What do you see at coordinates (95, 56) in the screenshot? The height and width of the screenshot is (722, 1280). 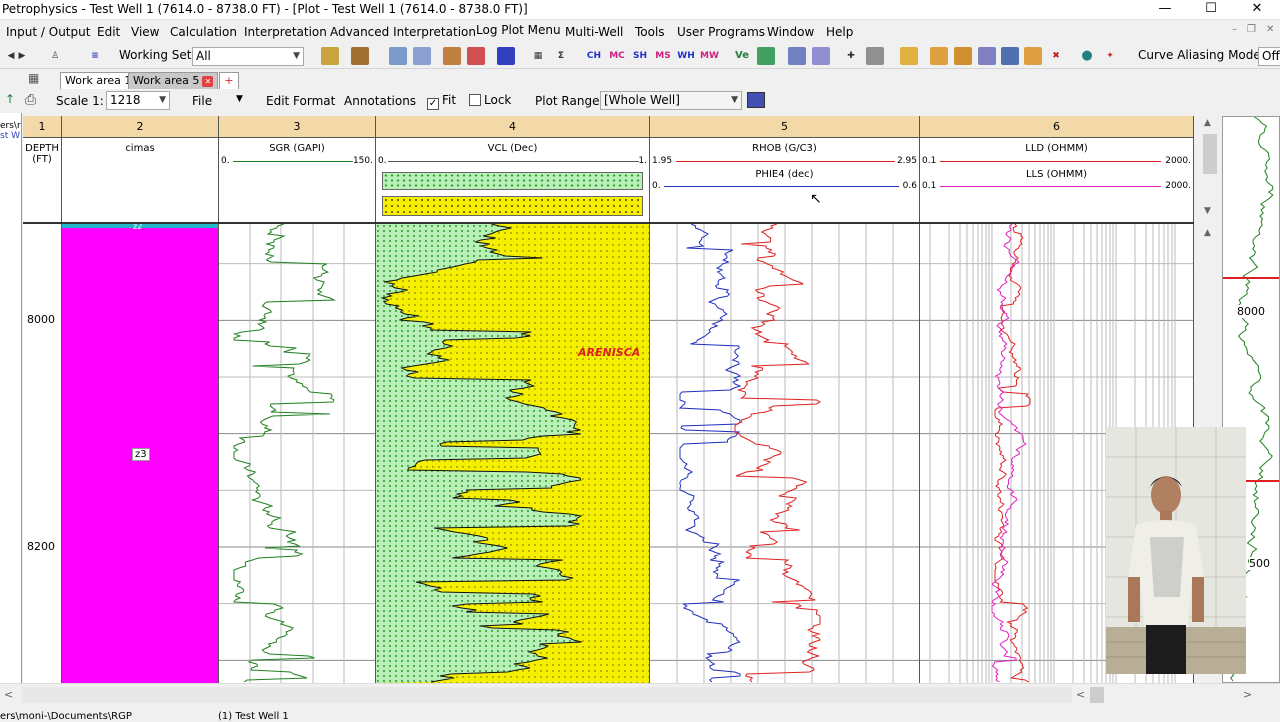 I see `list-icon: ≡` at bounding box center [95, 56].